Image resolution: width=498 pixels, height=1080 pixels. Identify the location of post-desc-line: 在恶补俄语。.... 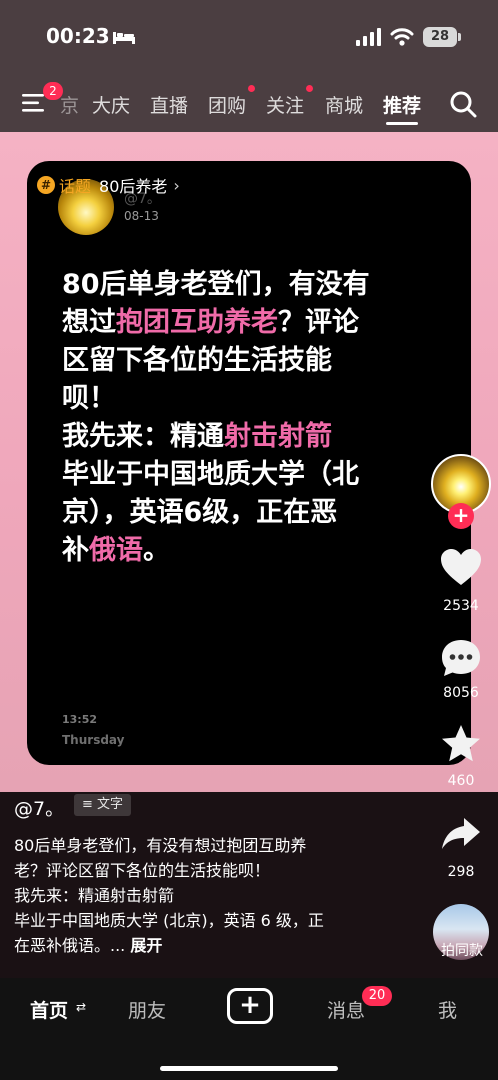
(70, 945).